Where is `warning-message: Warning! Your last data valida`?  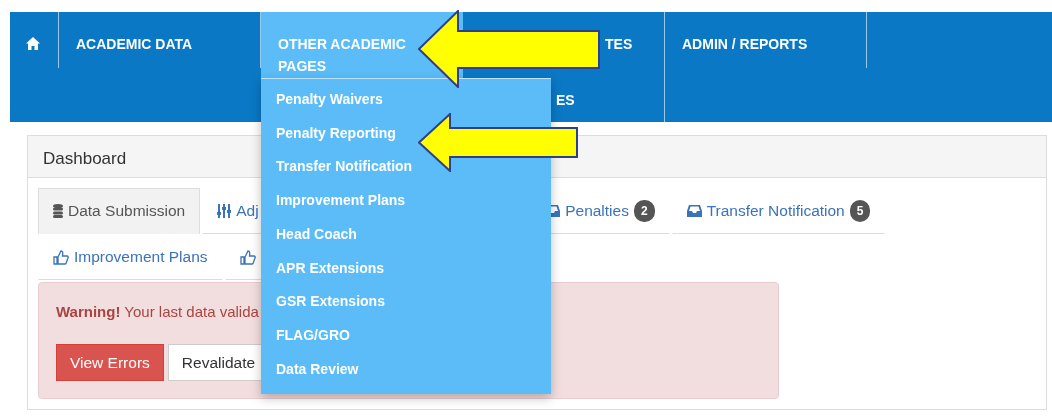
warning-message: Warning! Your last data valida is located at coordinates (157, 312).